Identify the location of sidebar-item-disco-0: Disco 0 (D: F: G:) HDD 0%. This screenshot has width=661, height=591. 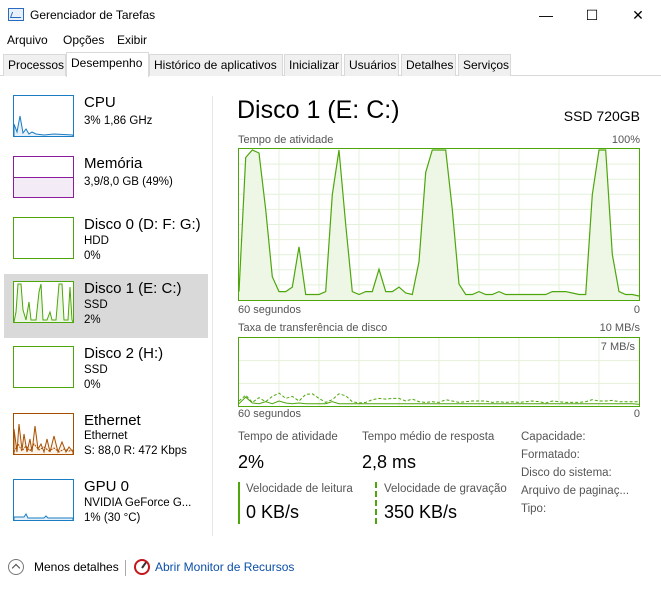
(106, 242).